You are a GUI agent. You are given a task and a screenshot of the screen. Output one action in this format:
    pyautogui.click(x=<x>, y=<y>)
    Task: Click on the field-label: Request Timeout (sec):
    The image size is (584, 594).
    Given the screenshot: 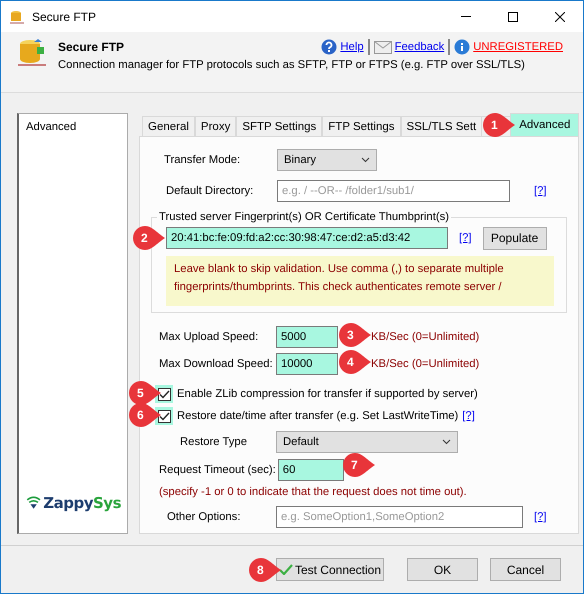 What is the action you would take?
    pyautogui.click(x=218, y=470)
    